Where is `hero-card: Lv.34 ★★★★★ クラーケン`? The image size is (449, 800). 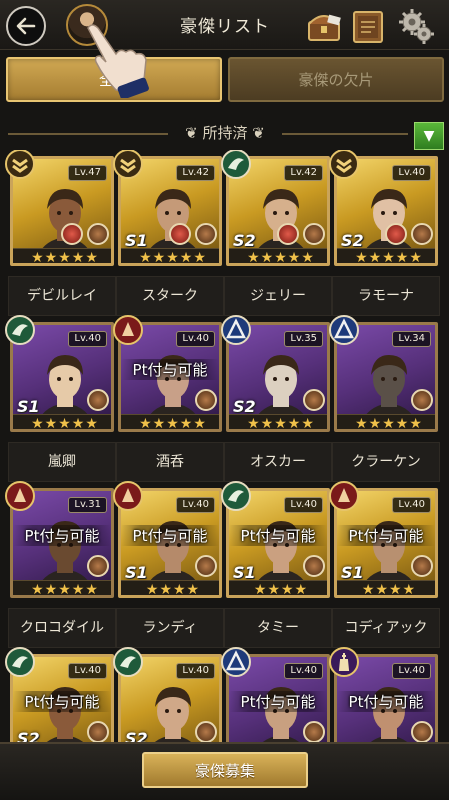
hero-card: Lv.34 ★★★★★ クラーケン is located at coordinates (384, 398).